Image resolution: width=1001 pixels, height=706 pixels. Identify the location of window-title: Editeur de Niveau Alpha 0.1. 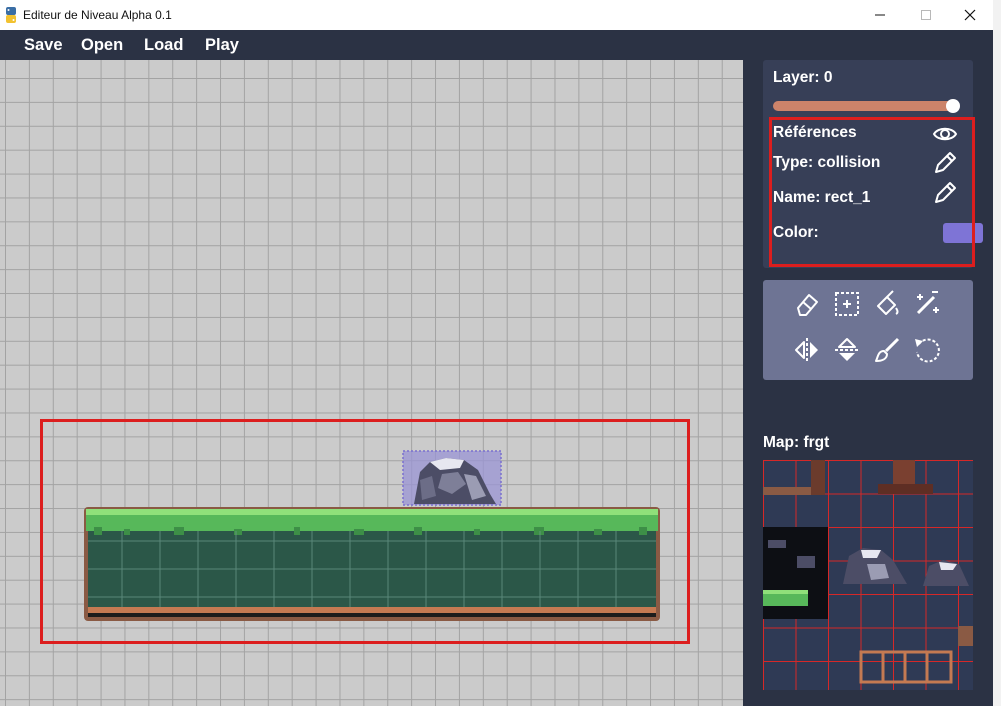
(97, 15).